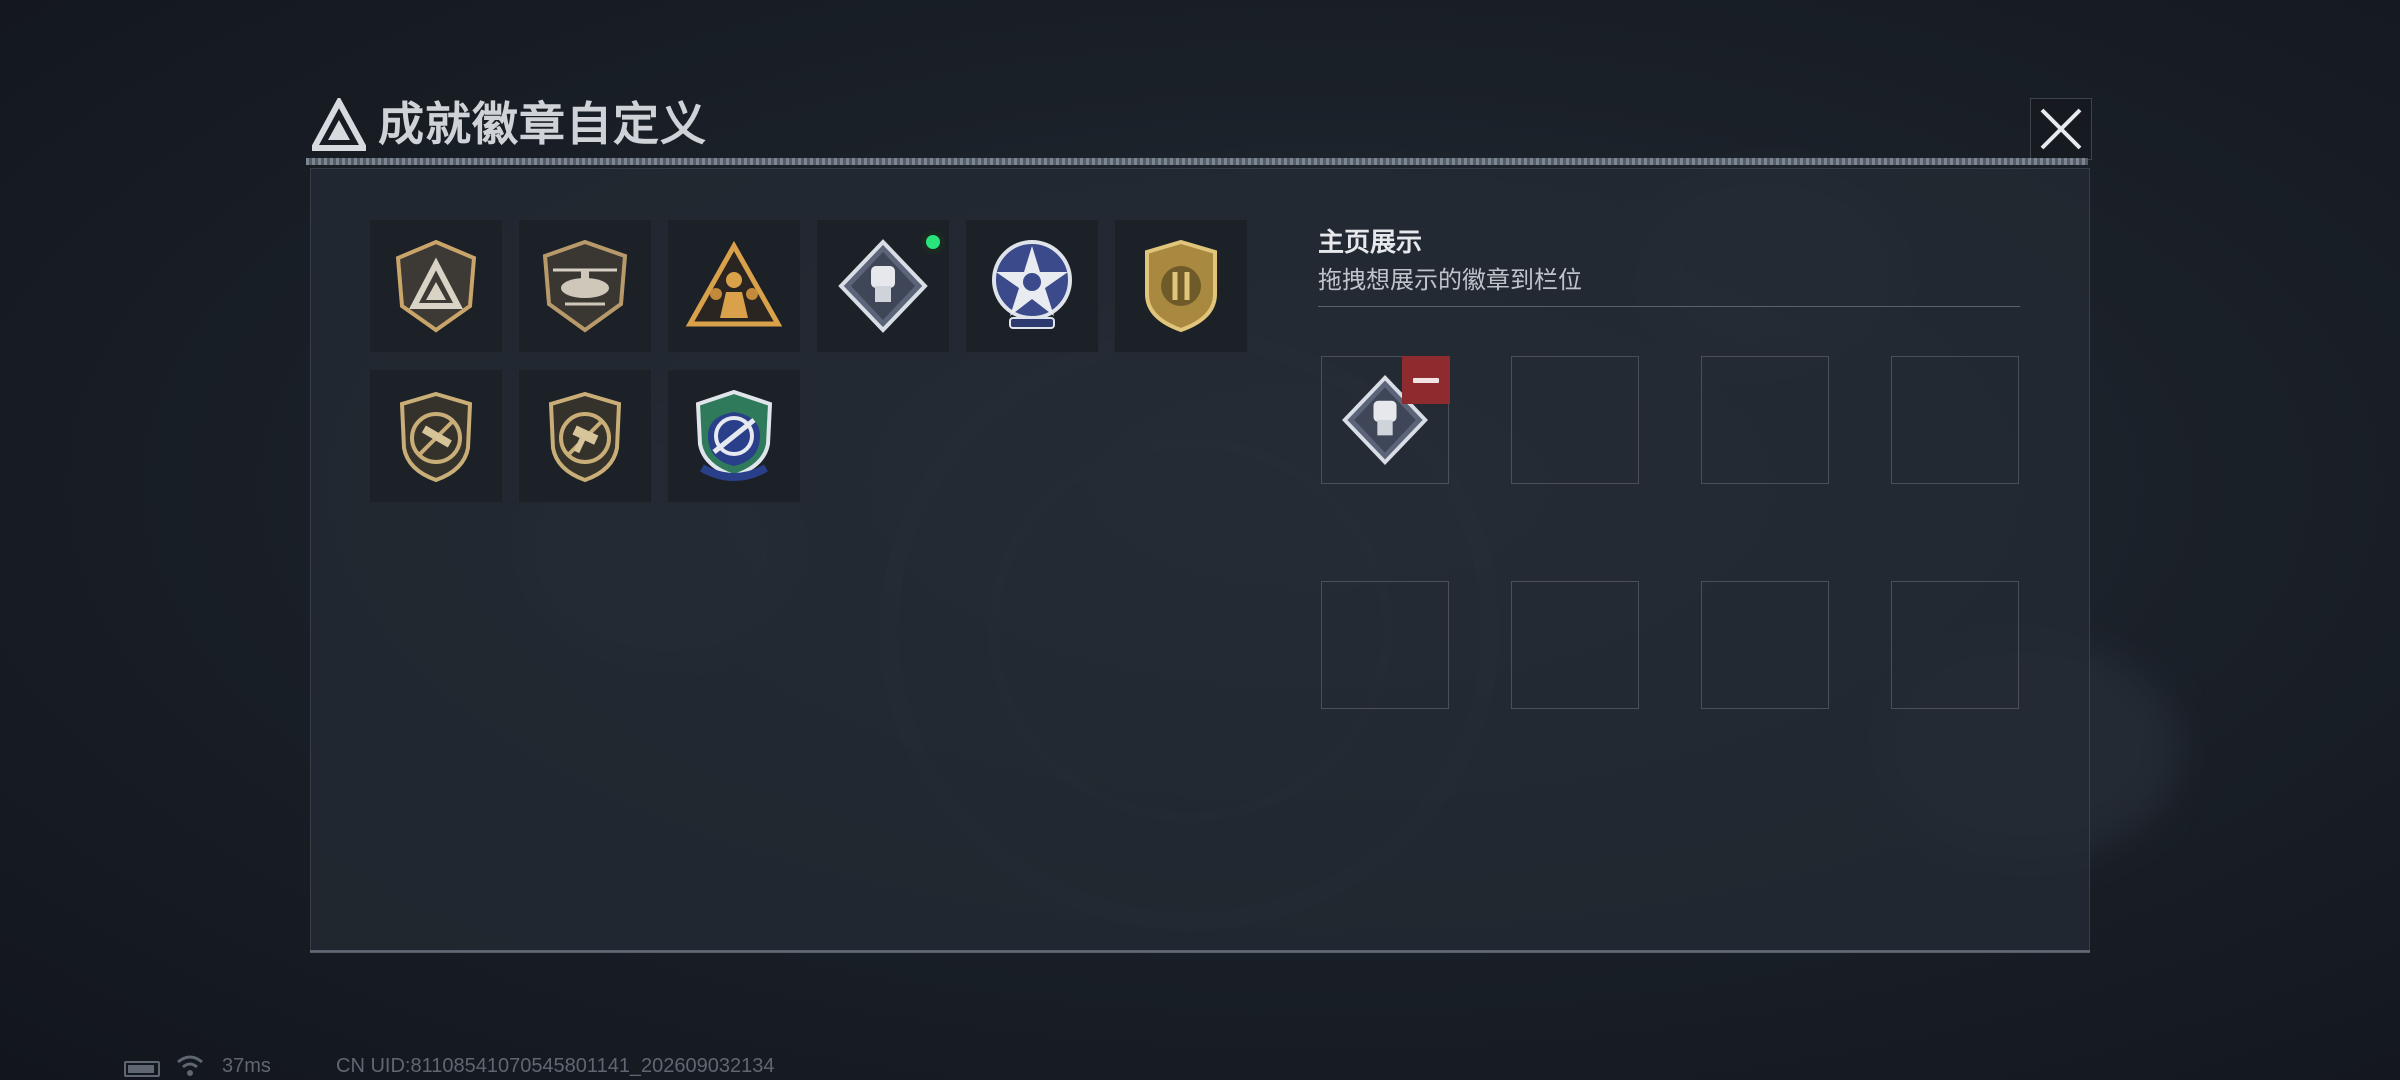 This screenshot has width=2400, height=1080. Describe the element at coordinates (339, 124) in the screenshot. I see `brand-triangle-icon` at that location.